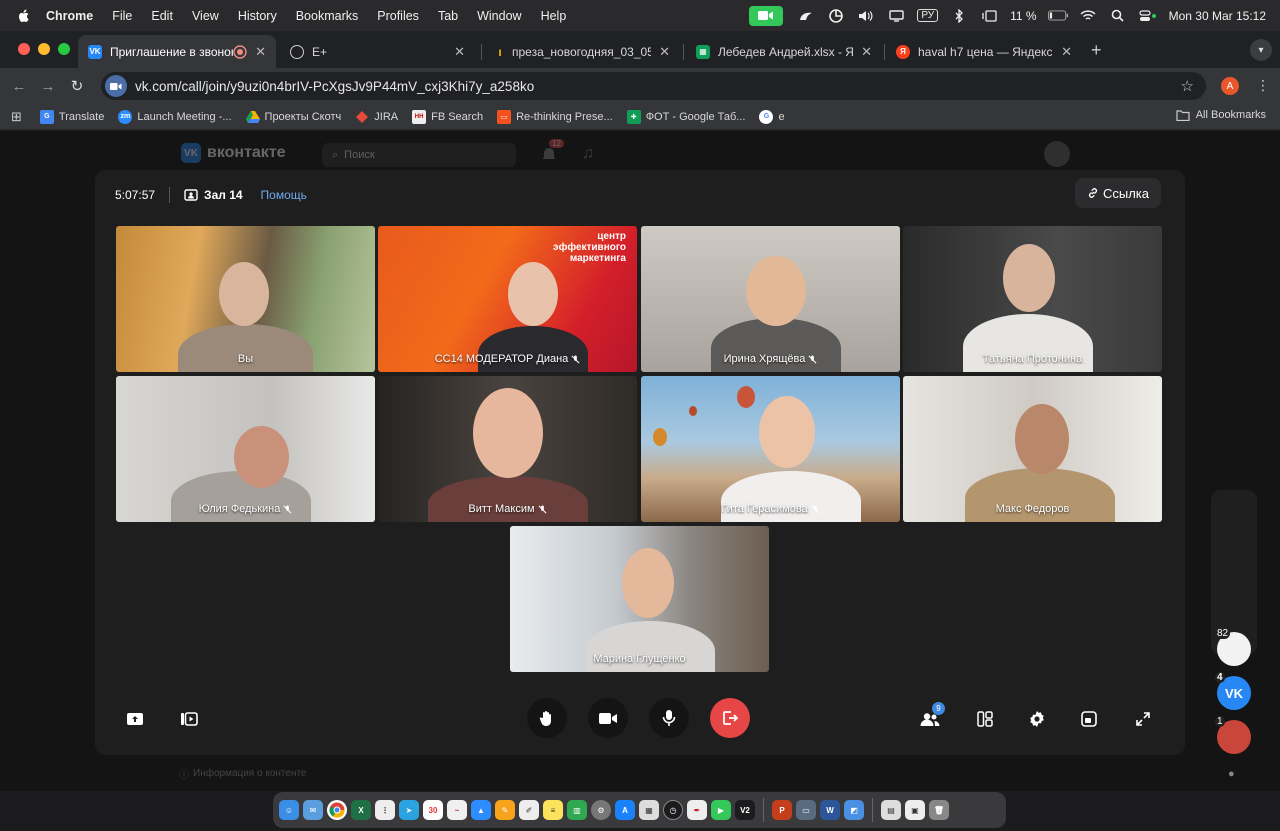  Describe the element at coordinates (1096, 50) in the screenshot. I see `new-tab-icon: +` at that location.